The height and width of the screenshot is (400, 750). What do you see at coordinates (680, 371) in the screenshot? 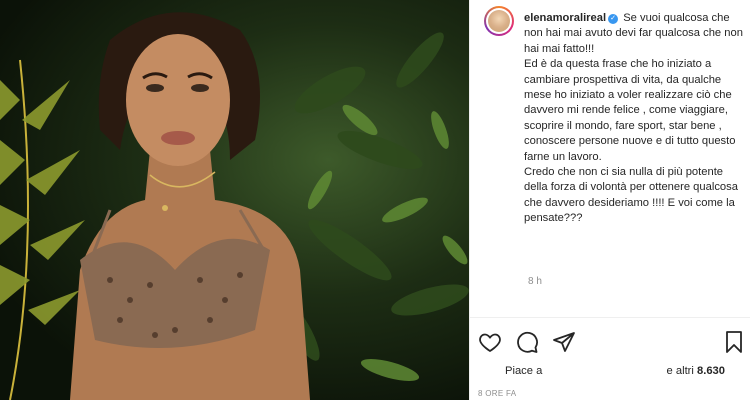
I see `likes-suffix: e altri` at bounding box center [680, 371].